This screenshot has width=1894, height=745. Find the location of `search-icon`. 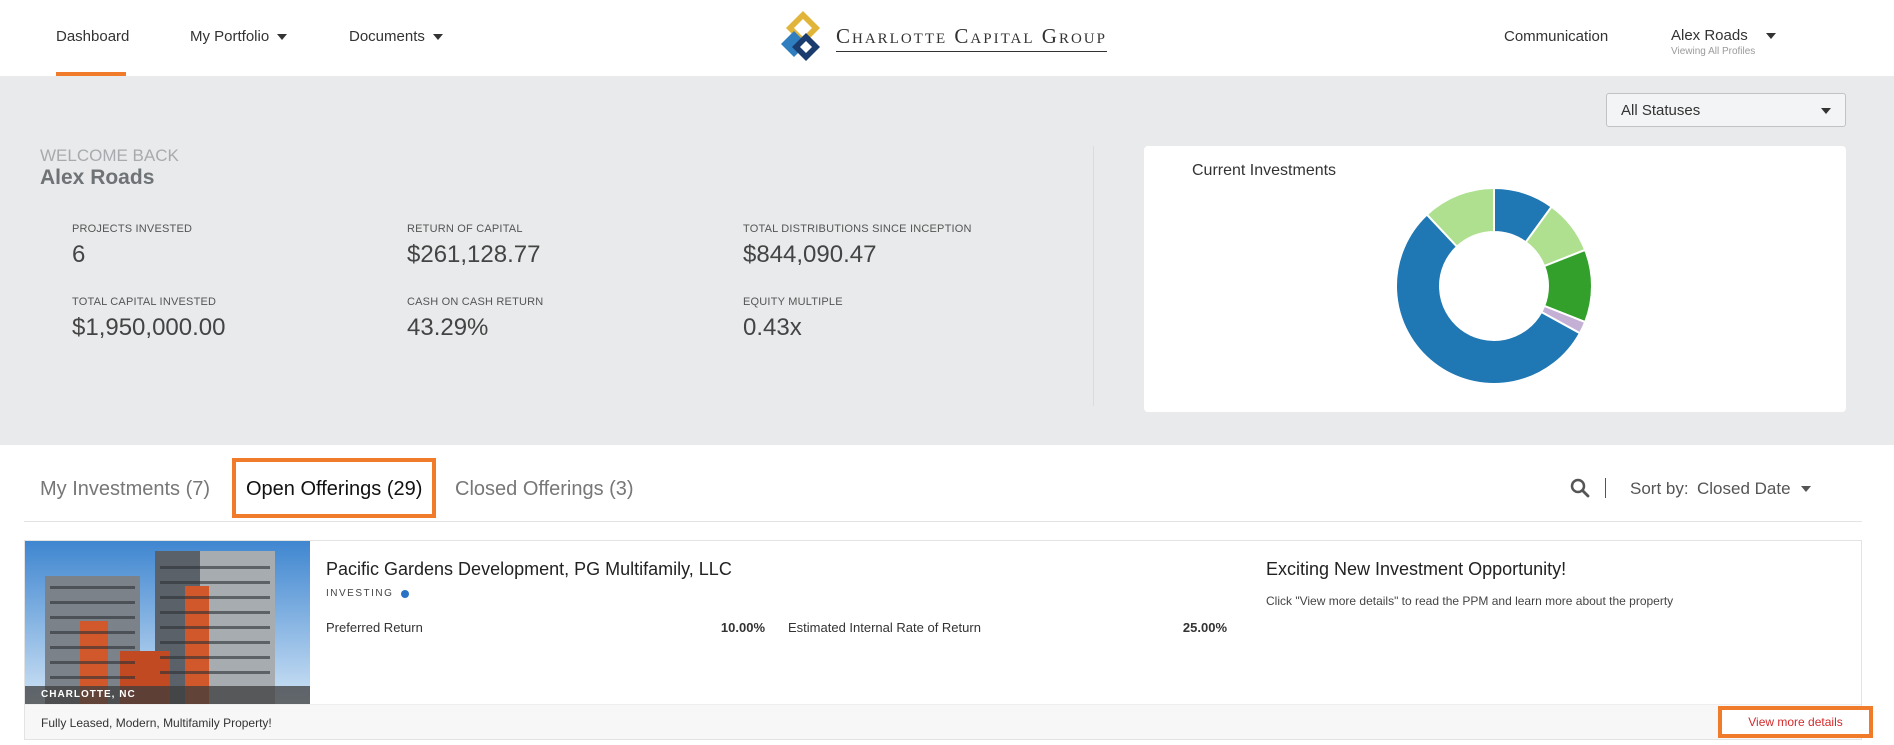

search-icon is located at coordinates (1580, 490).